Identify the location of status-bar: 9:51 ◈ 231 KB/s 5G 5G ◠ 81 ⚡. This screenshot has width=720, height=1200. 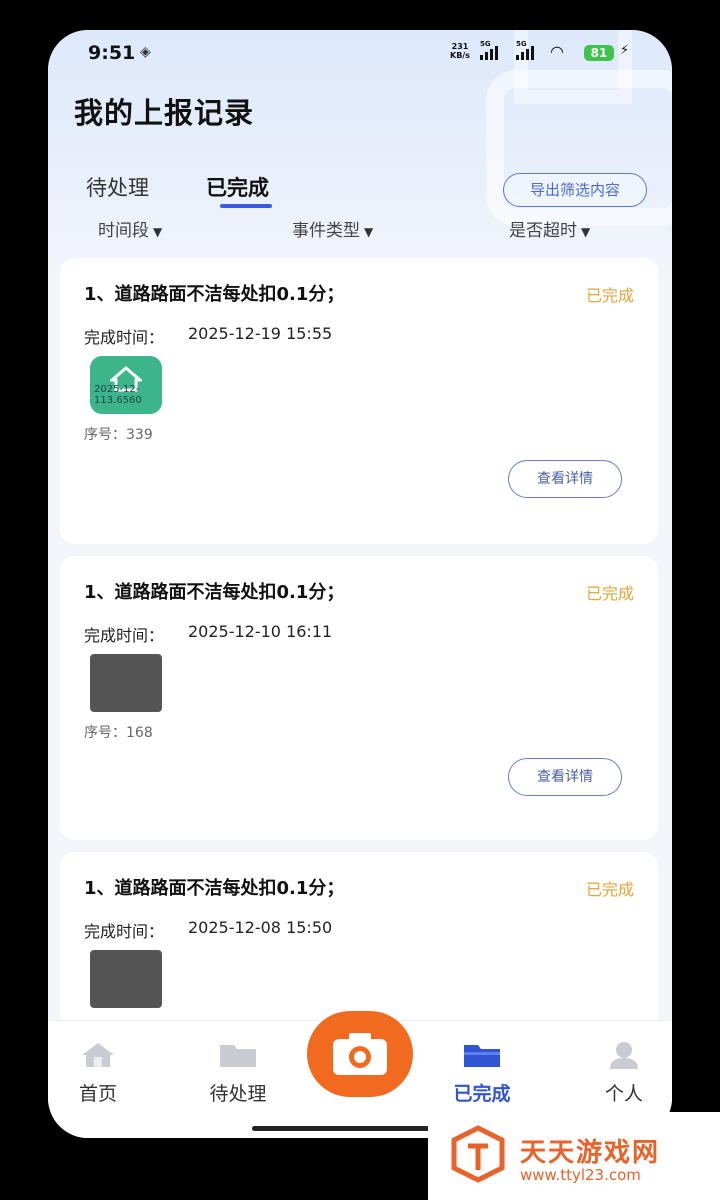
(360, 52).